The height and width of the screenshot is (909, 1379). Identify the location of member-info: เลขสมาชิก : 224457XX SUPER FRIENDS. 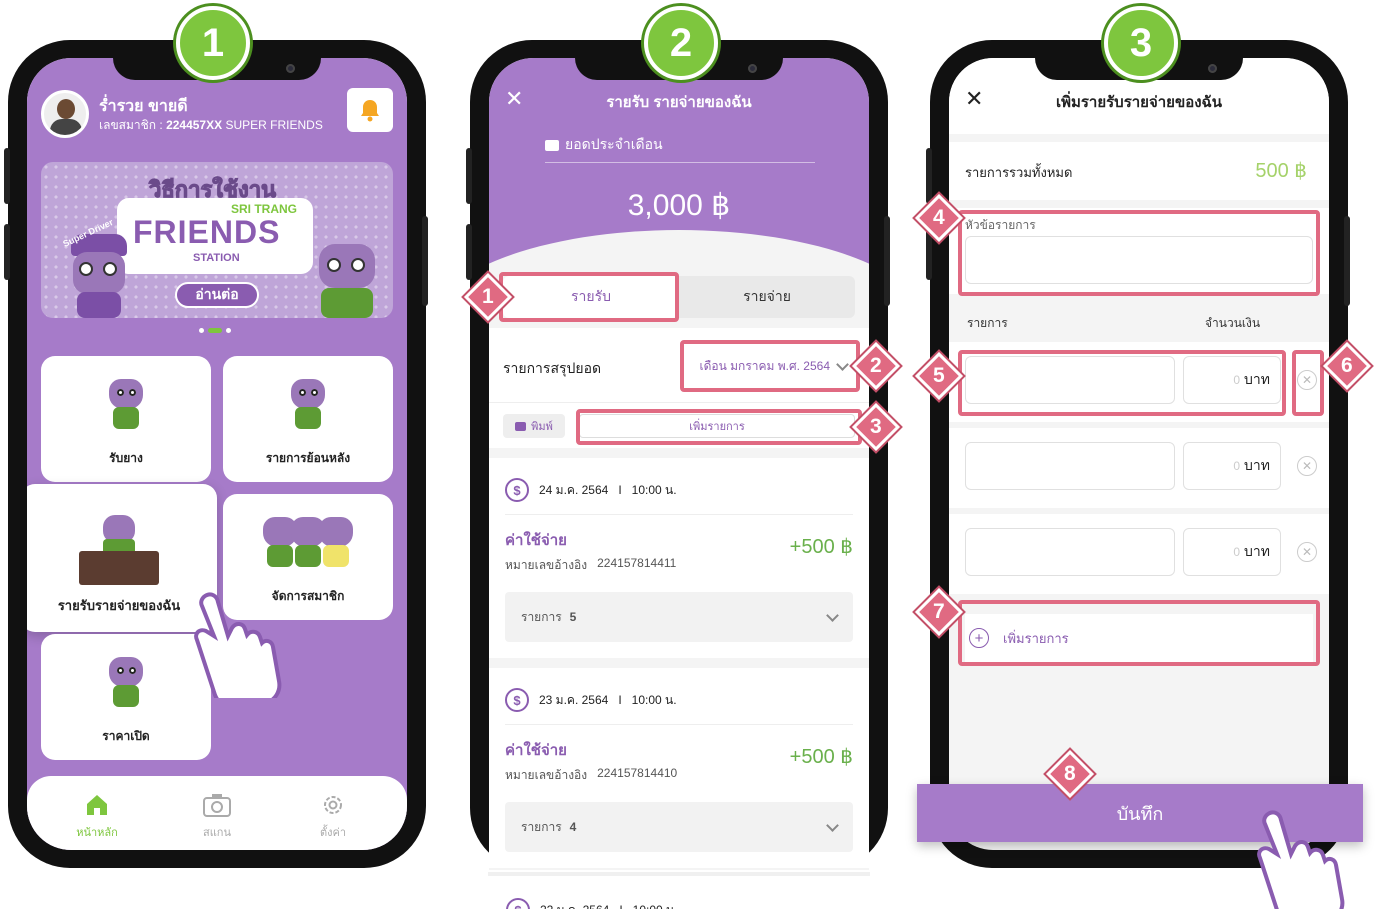
(211, 125).